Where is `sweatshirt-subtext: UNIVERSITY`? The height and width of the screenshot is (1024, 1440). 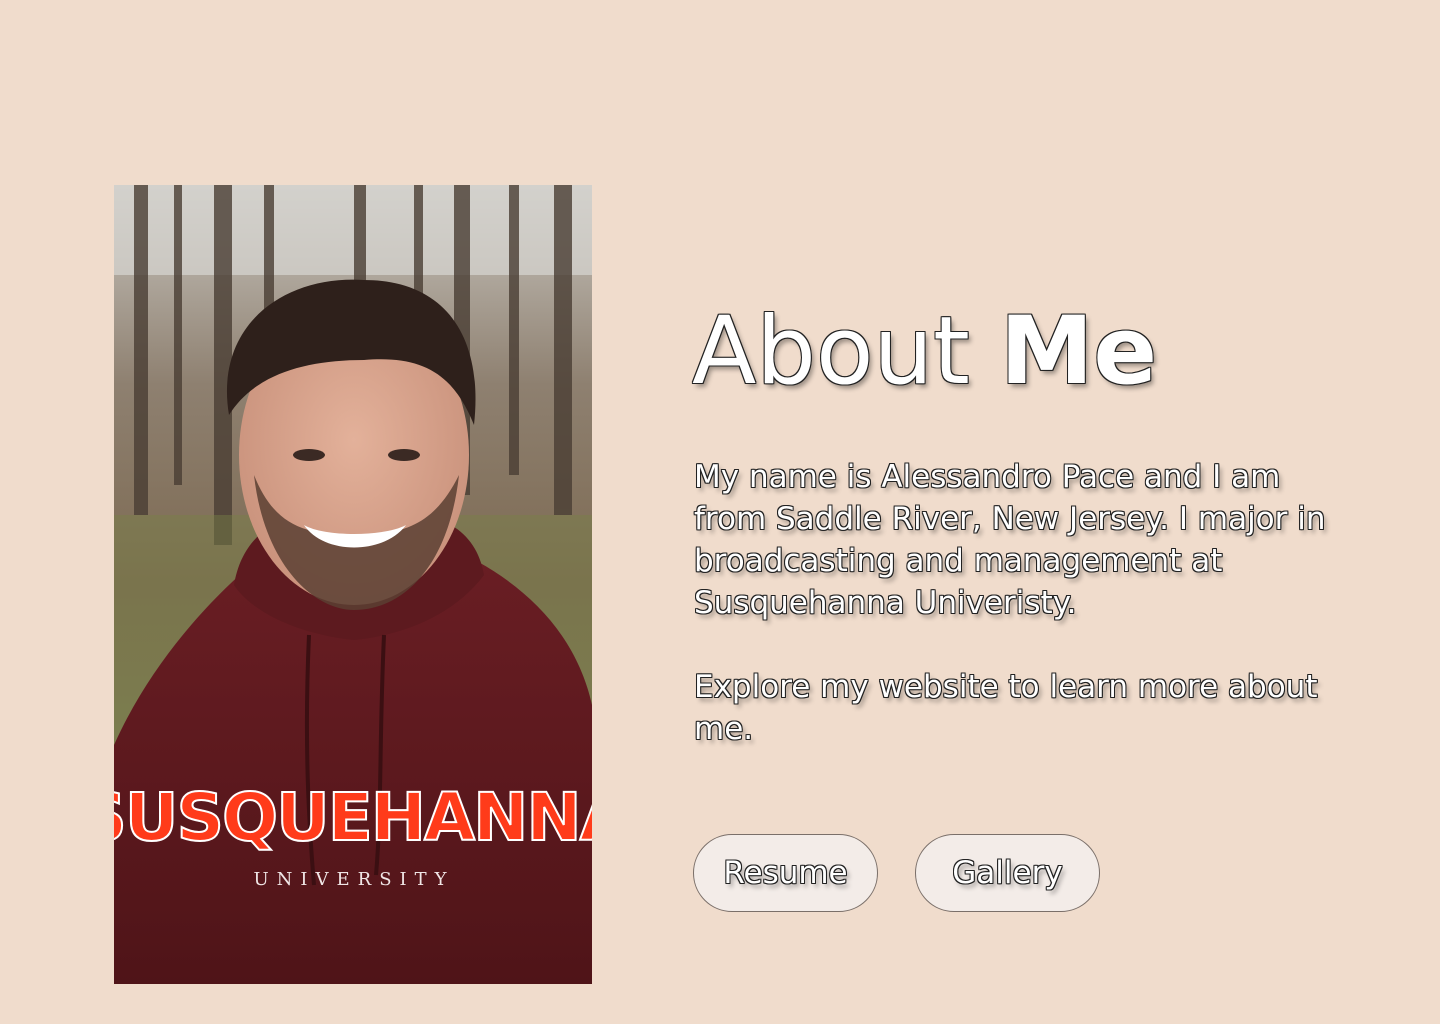
sweatshirt-subtext: UNIVERSITY is located at coordinates (353, 879).